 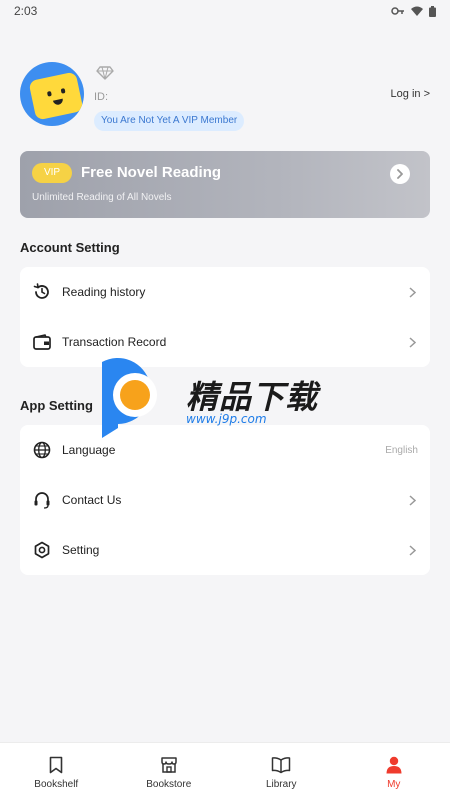 What do you see at coordinates (52, 94) in the screenshot?
I see `avatar` at bounding box center [52, 94].